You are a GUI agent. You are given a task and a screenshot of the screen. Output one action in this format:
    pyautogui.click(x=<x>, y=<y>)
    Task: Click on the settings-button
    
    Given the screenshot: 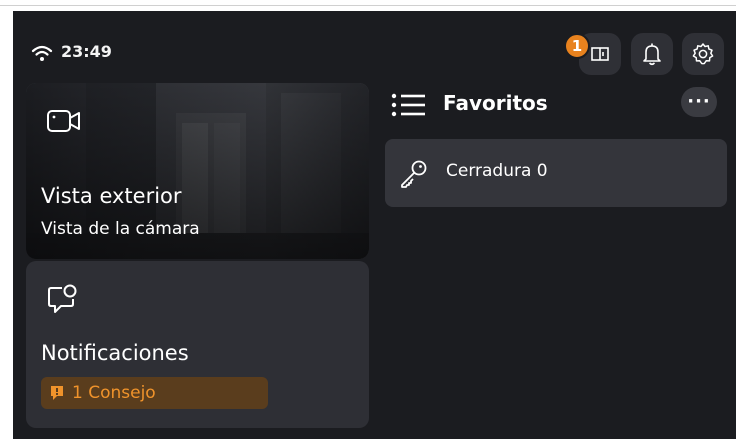 What is the action you would take?
    pyautogui.click(x=703, y=54)
    